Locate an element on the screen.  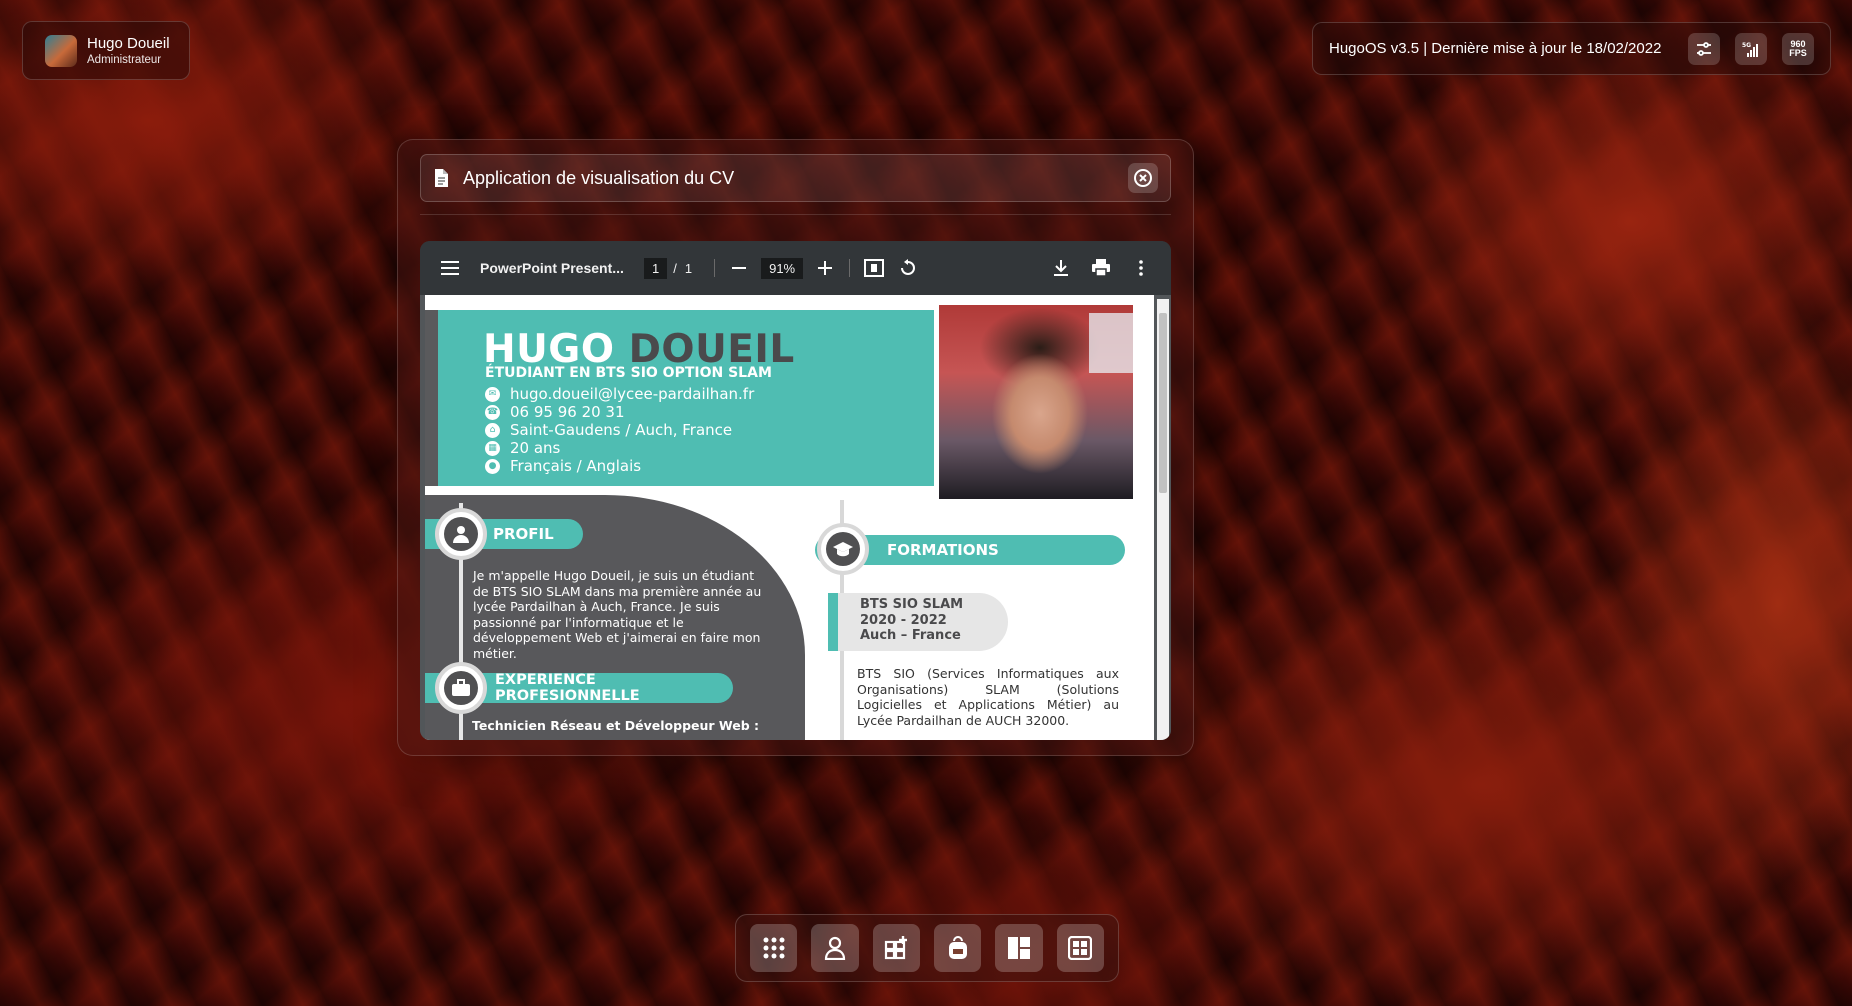
zoom-level-input: 91% is located at coordinates (782, 268).